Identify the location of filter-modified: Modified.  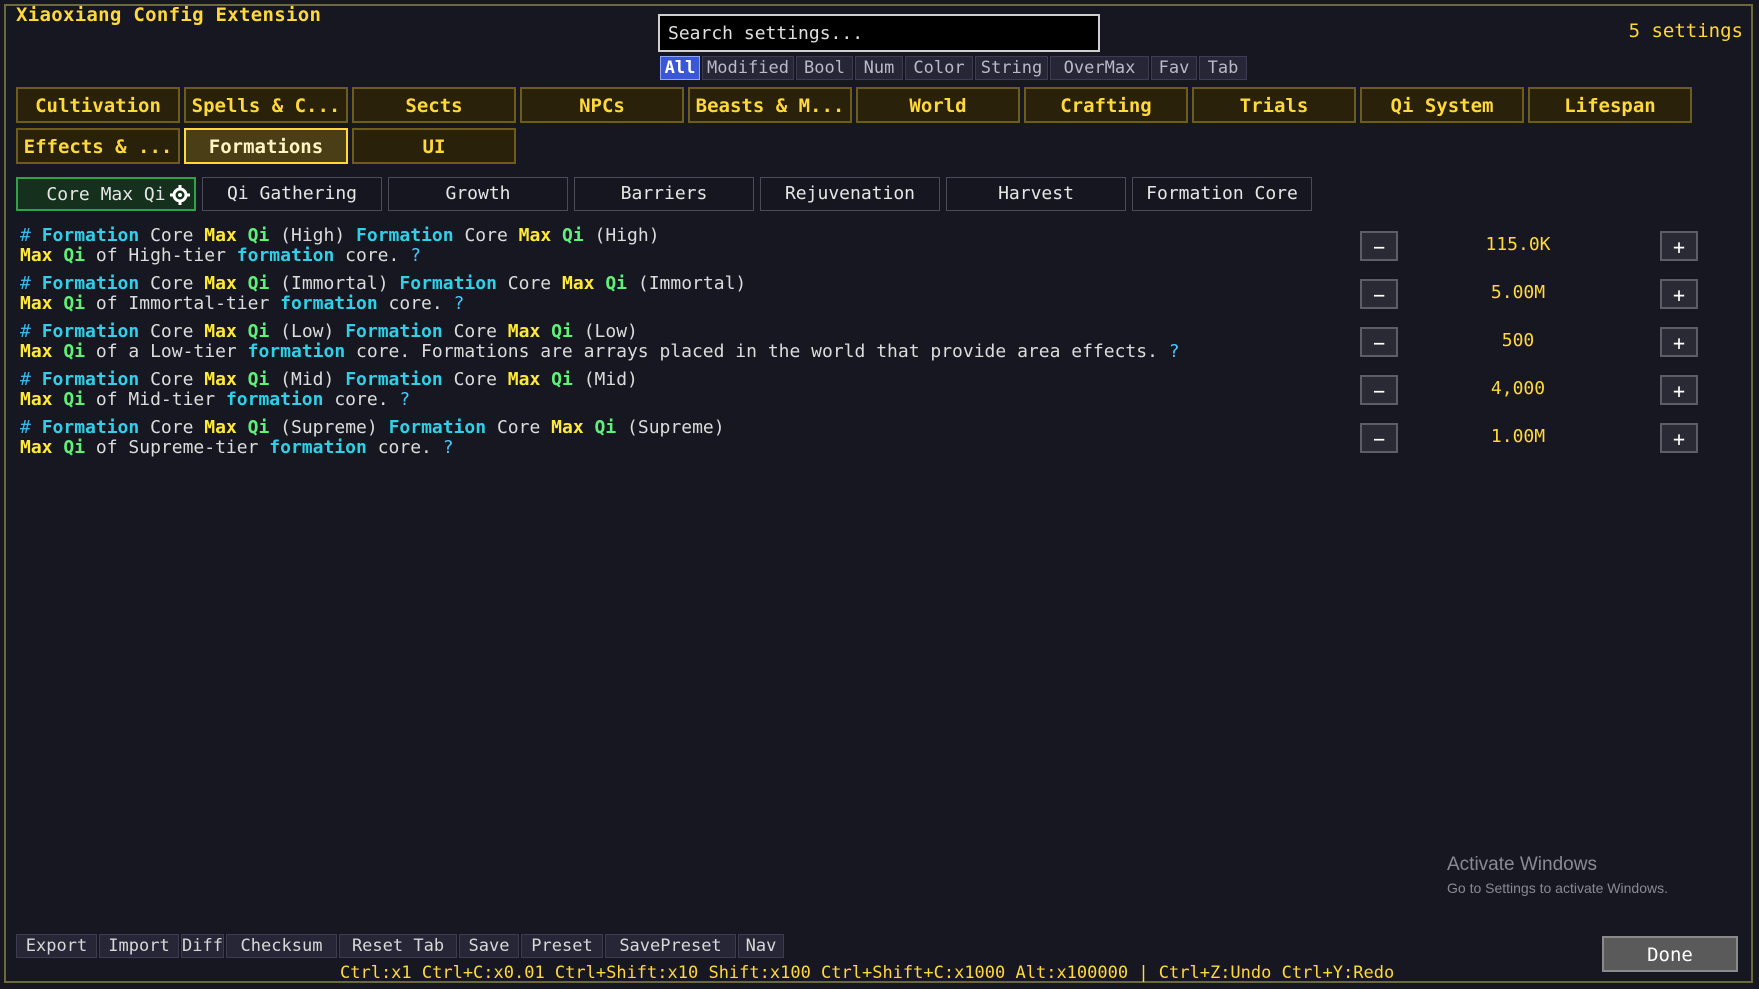
(748, 68).